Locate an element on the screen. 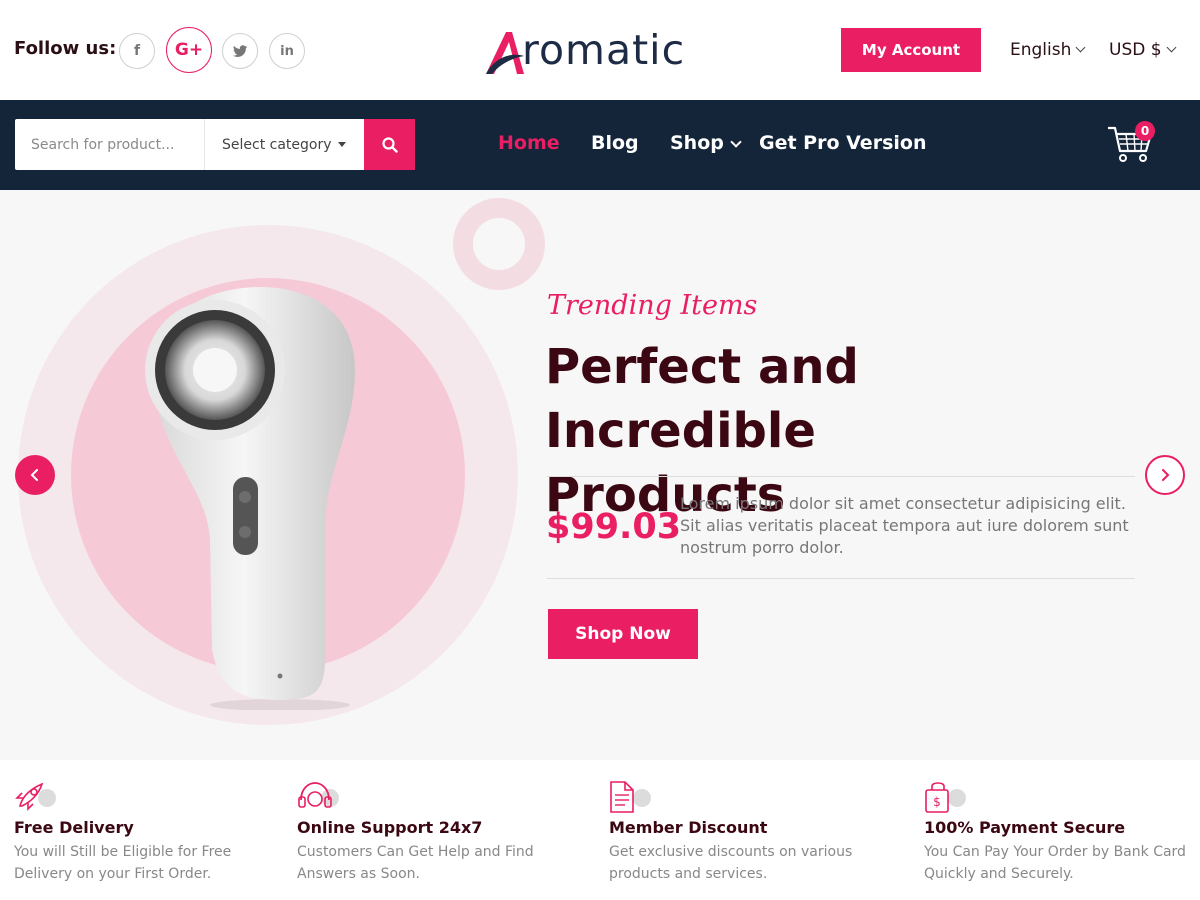 The height and width of the screenshot is (900, 1200). slider-next-button is located at coordinates (1165, 475).